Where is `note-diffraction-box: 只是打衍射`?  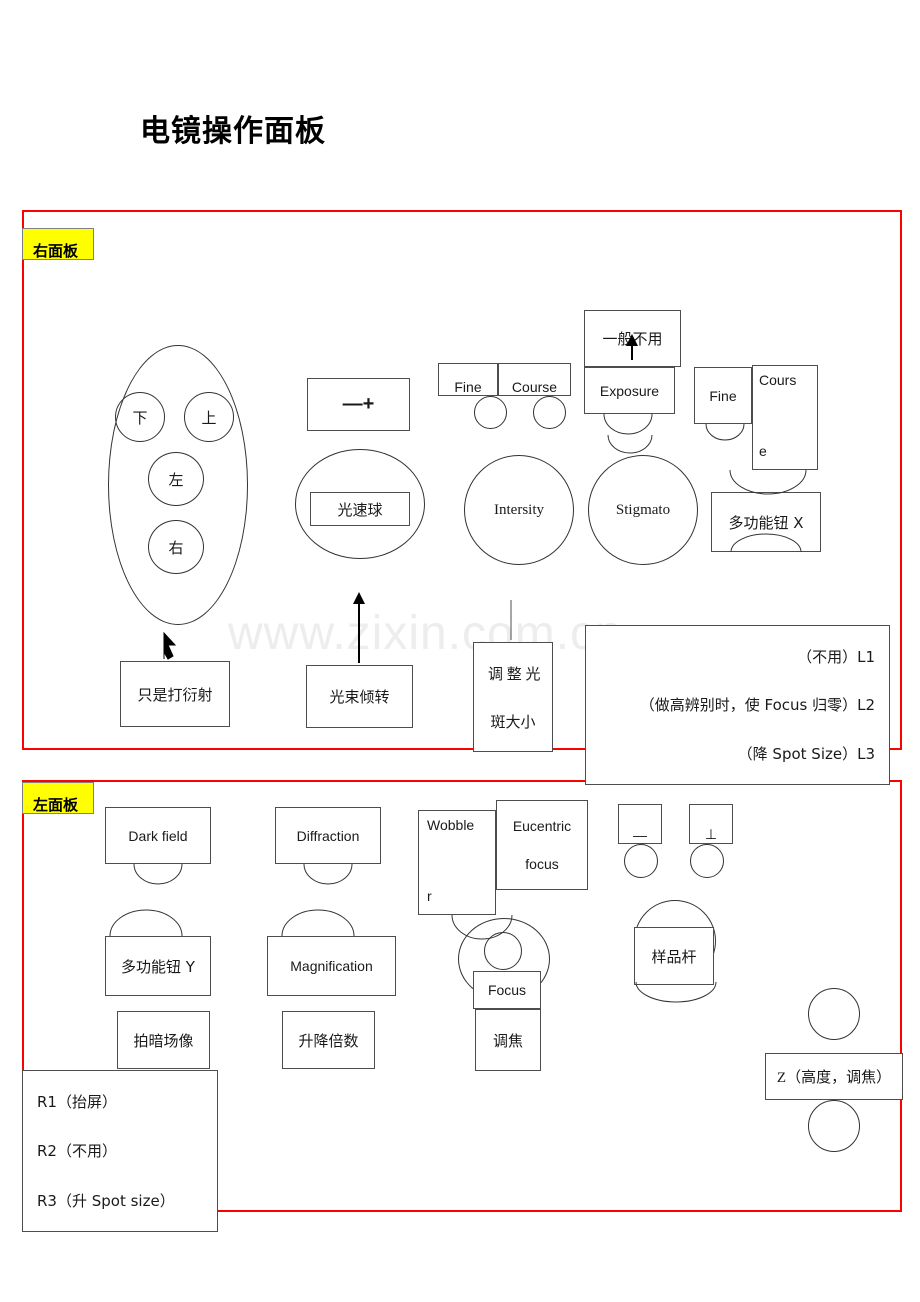
note-diffraction-box: 只是打衍射 is located at coordinates (175, 694).